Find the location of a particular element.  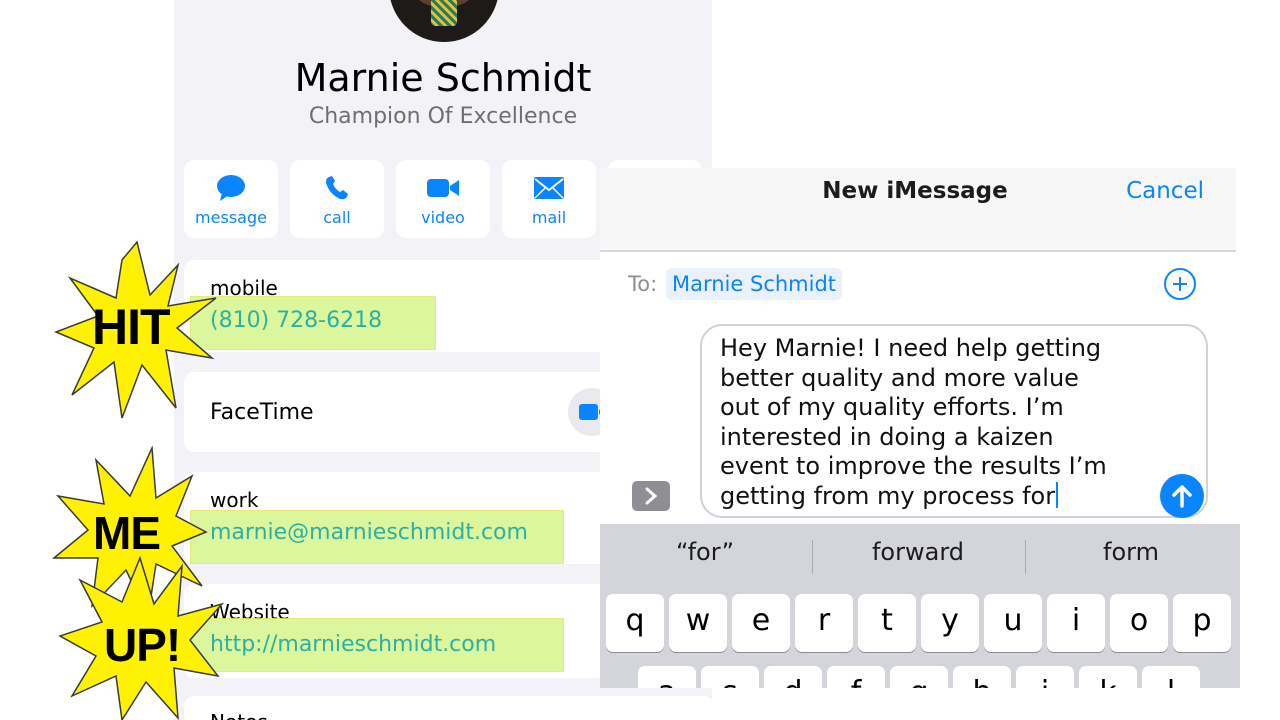

key-o: o is located at coordinates (1139, 623).